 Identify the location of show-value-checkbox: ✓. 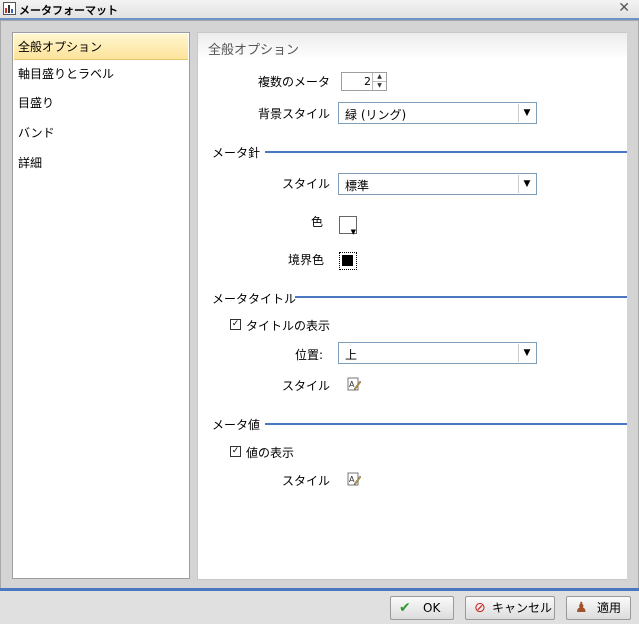
(235, 451).